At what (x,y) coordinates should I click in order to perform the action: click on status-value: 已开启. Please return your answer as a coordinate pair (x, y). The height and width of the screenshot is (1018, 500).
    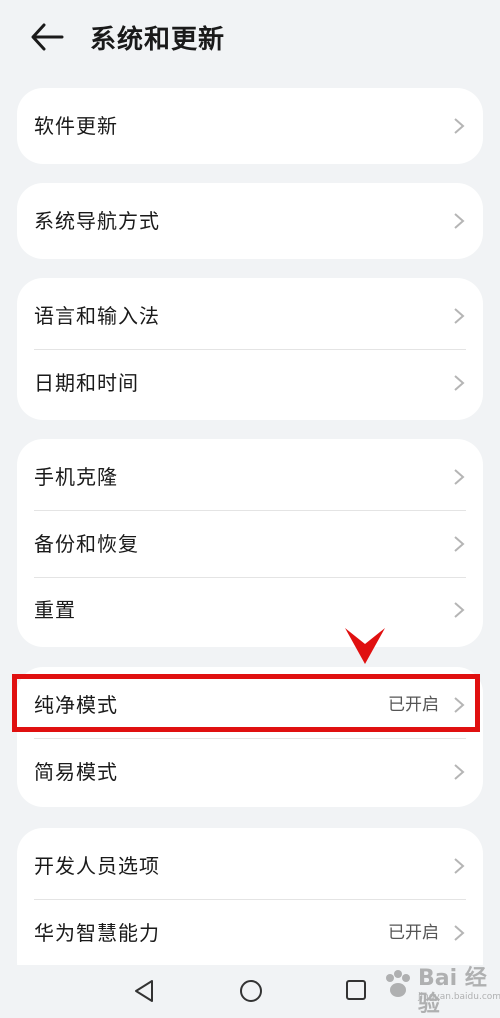
    Looking at the image, I should click on (413, 933).